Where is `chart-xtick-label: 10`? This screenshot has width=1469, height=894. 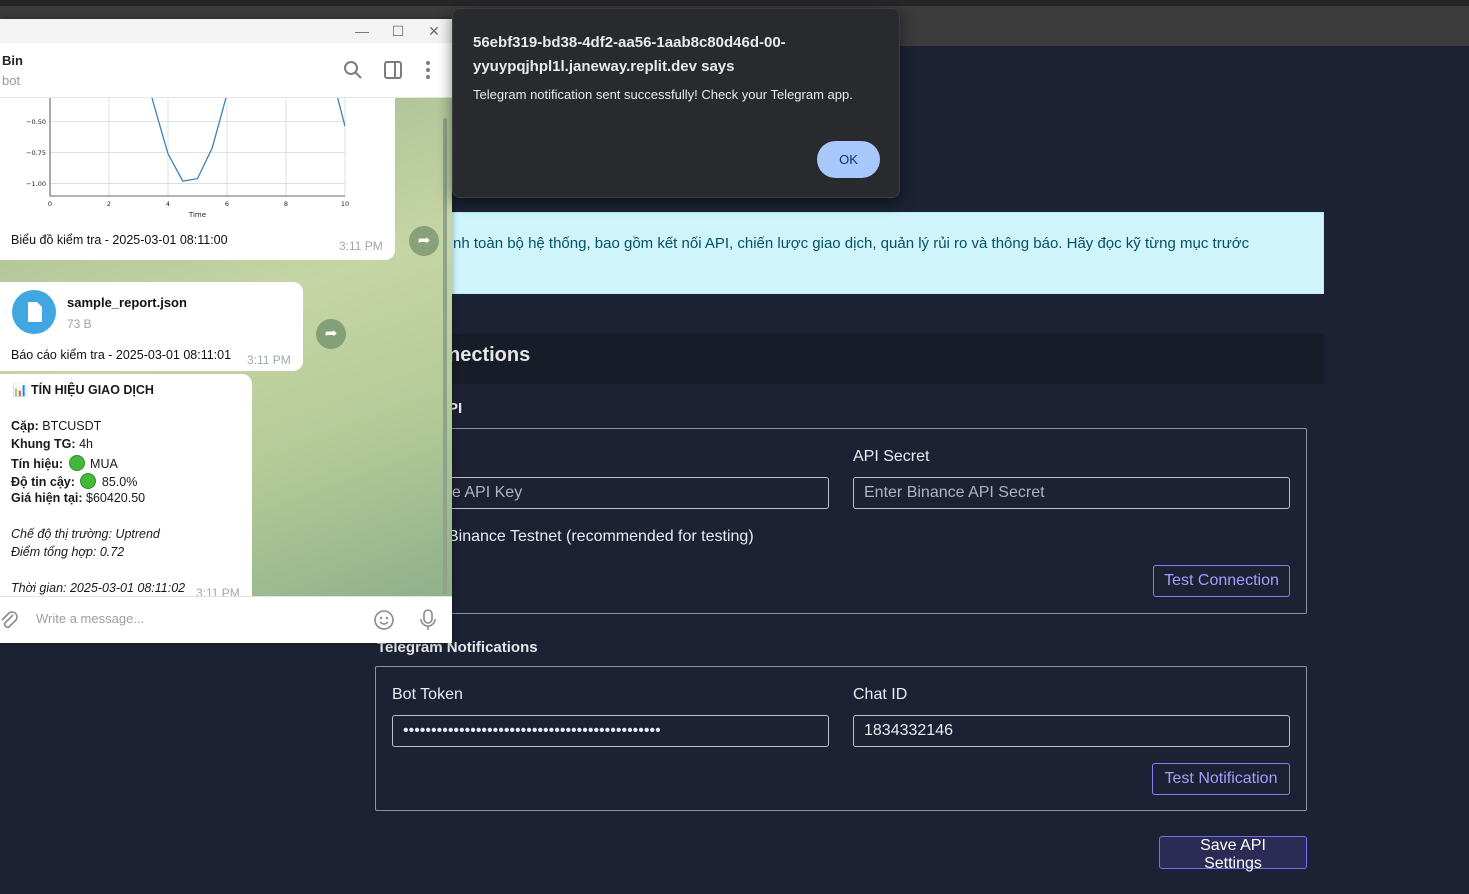 chart-xtick-label: 10 is located at coordinates (345, 204).